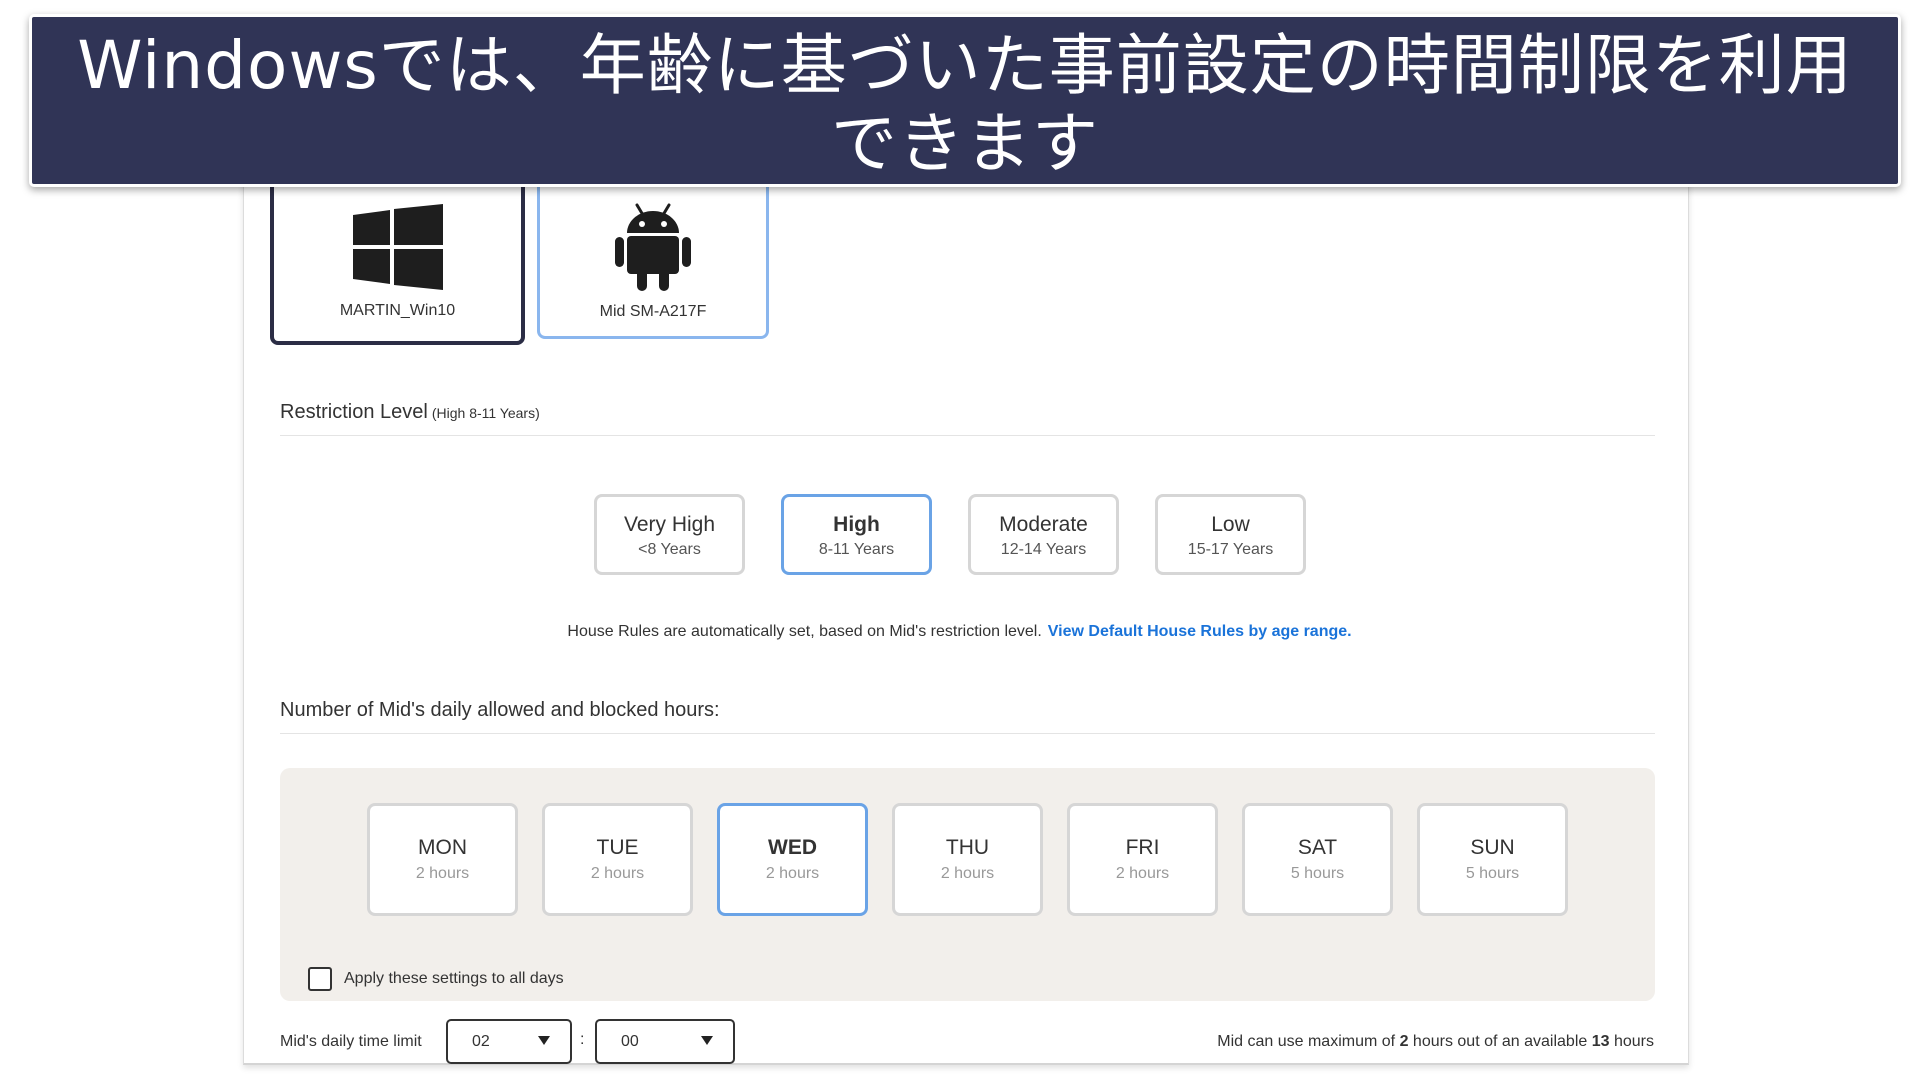  I want to click on banner-line-2: できます, so click(965, 143).